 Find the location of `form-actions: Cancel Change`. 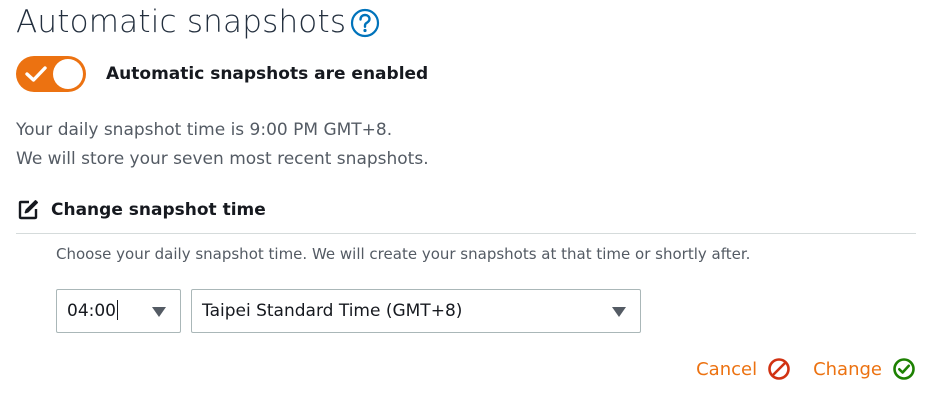

form-actions: Cancel Change is located at coordinates (806, 369).